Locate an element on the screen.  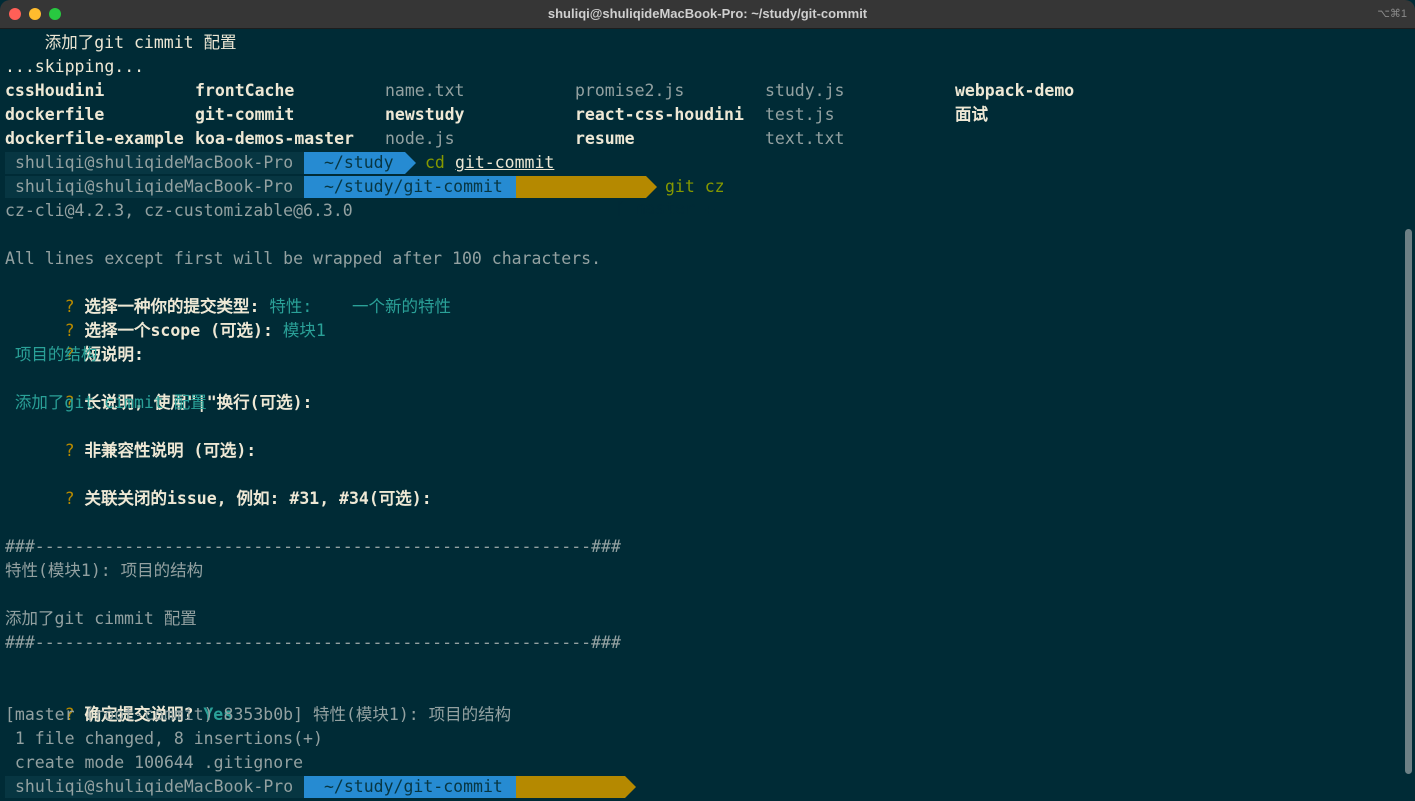
files-changed-line: 1 file changed, 8 insertions(+) is located at coordinates (164, 738).